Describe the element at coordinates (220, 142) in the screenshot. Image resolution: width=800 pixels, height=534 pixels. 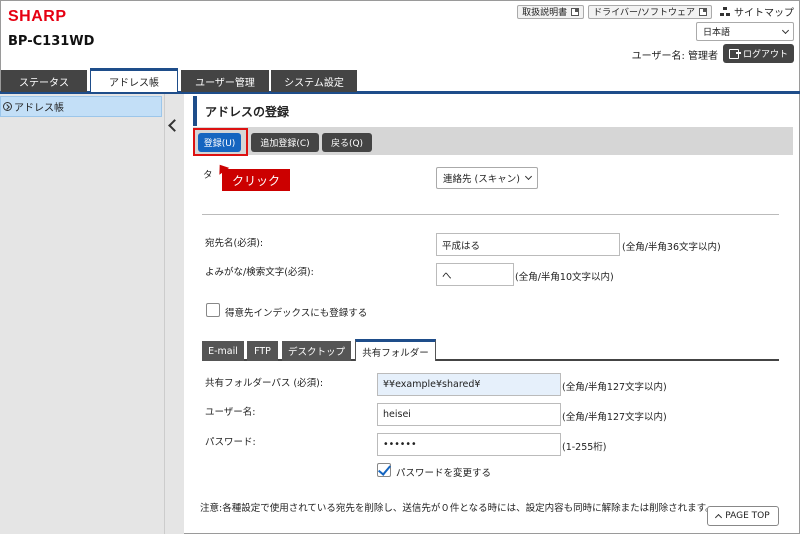
I see `highlight-box` at that location.